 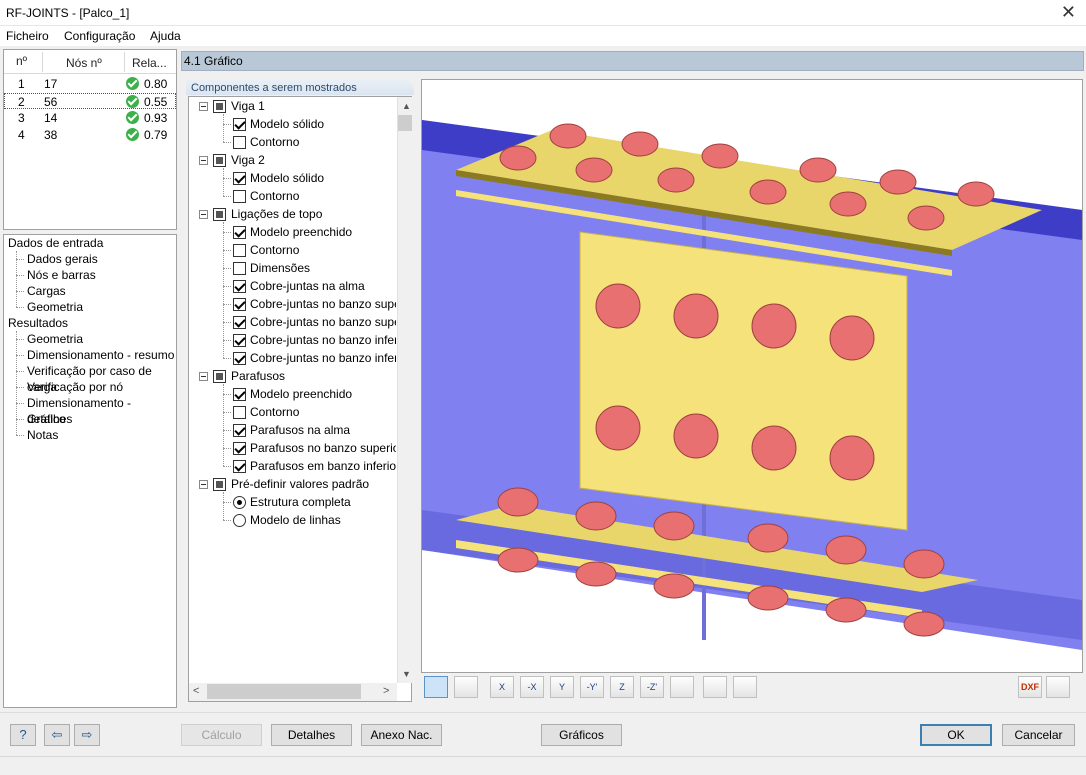 I want to click on menu-configuracao: Configuração, so click(x=99, y=36).